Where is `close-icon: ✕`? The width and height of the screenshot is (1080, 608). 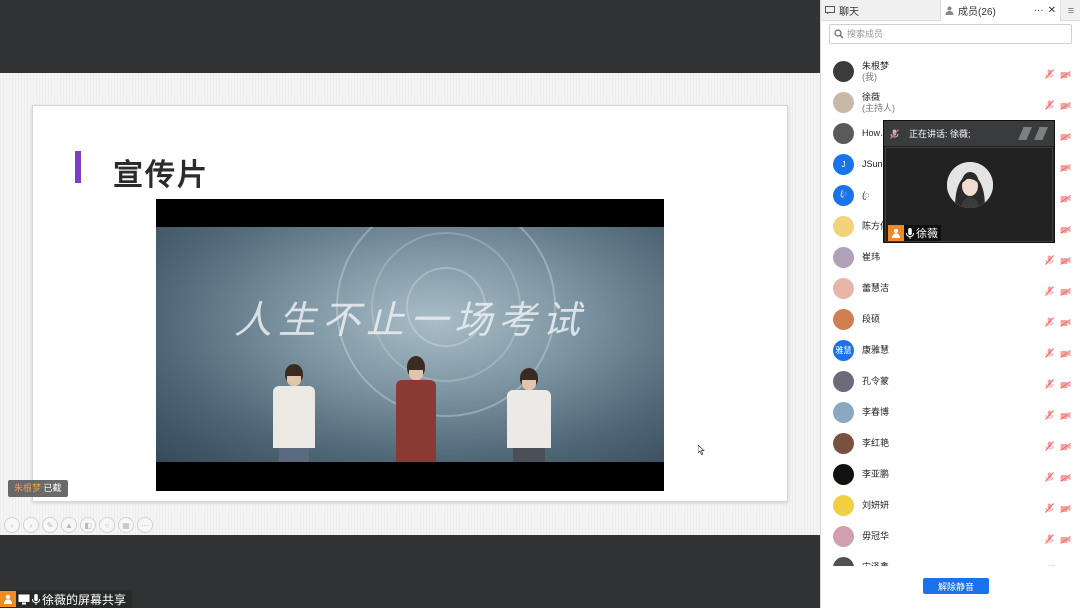 close-icon: ✕ is located at coordinates (1052, 10).